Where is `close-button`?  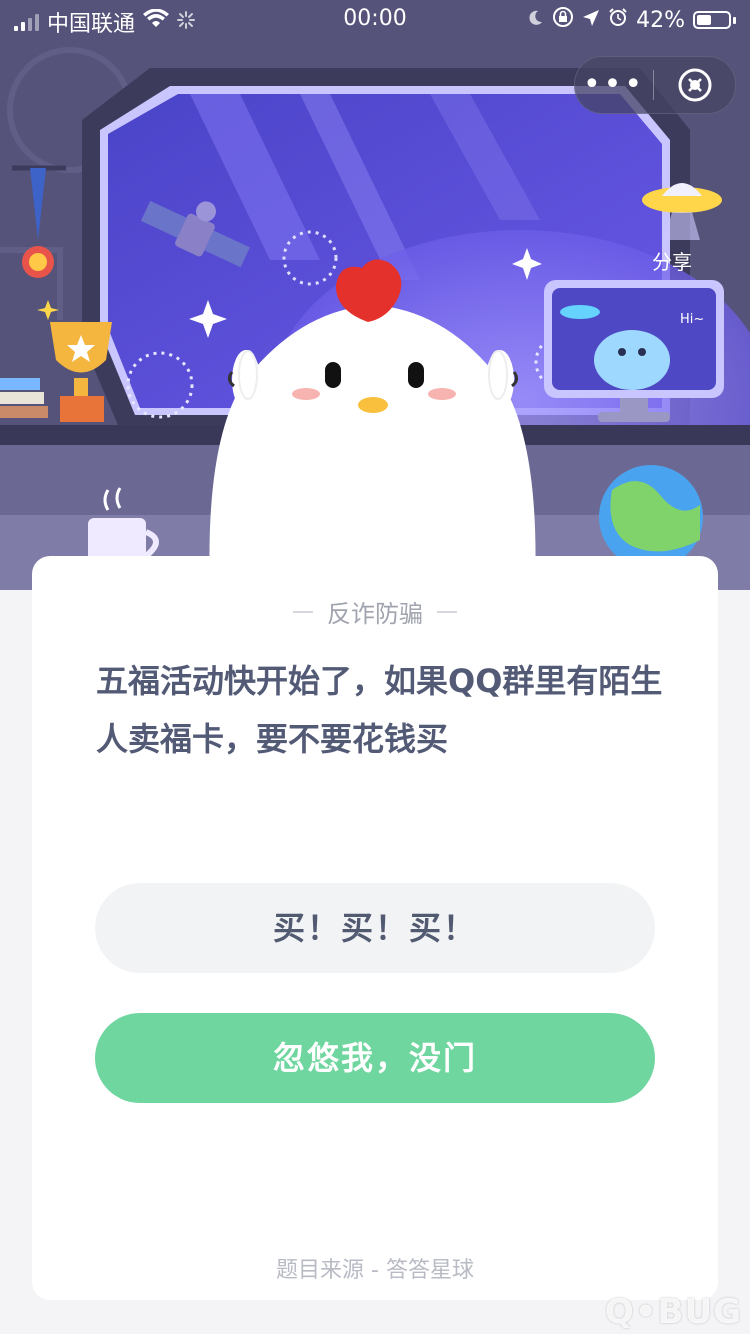
close-button is located at coordinates (694, 85).